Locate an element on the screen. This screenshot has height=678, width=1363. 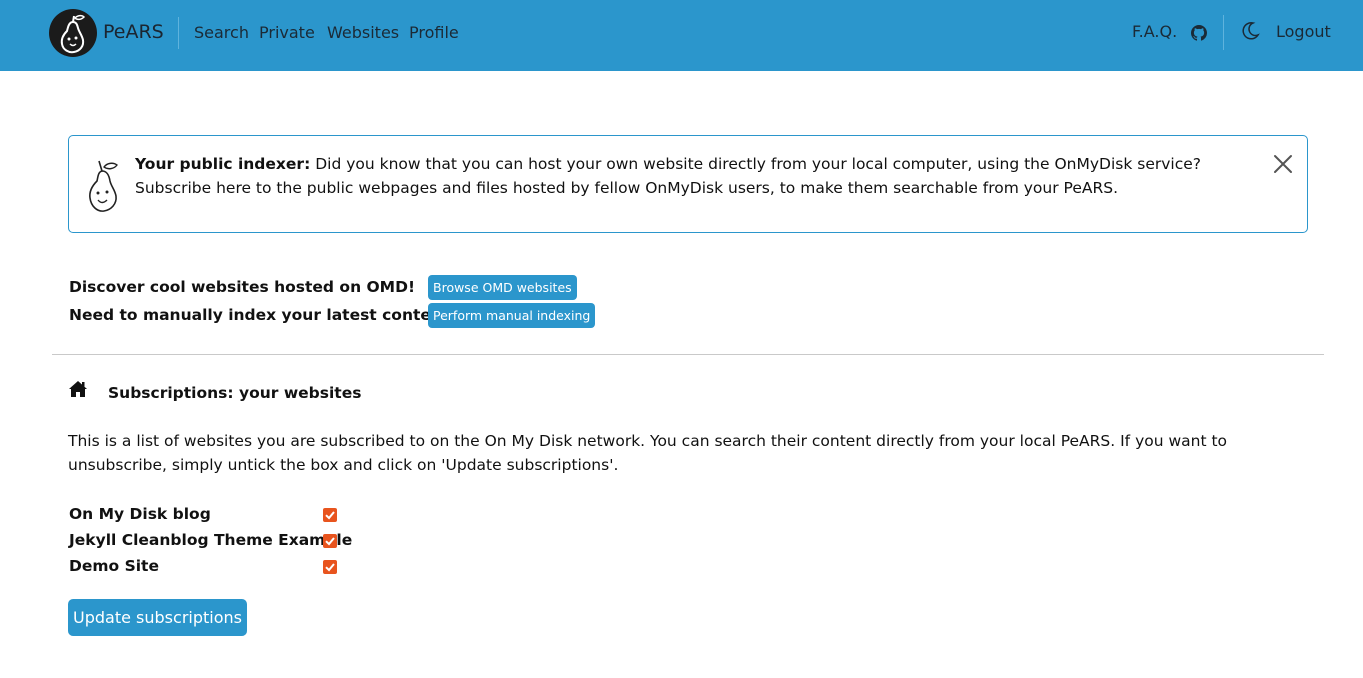
pear-icon is located at coordinates (104, 185).